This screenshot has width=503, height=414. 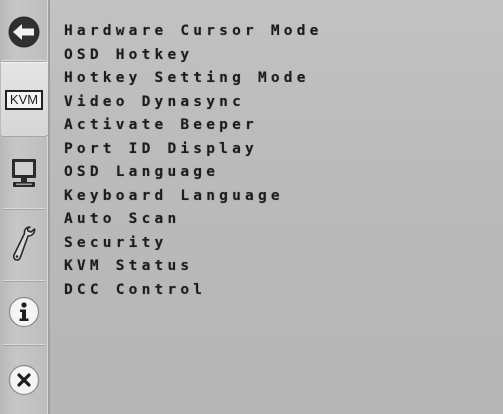 What do you see at coordinates (193, 103) in the screenshot?
I see `menu-item-video-dynasync: Video Dynasync` at bounding box center [193, 103].